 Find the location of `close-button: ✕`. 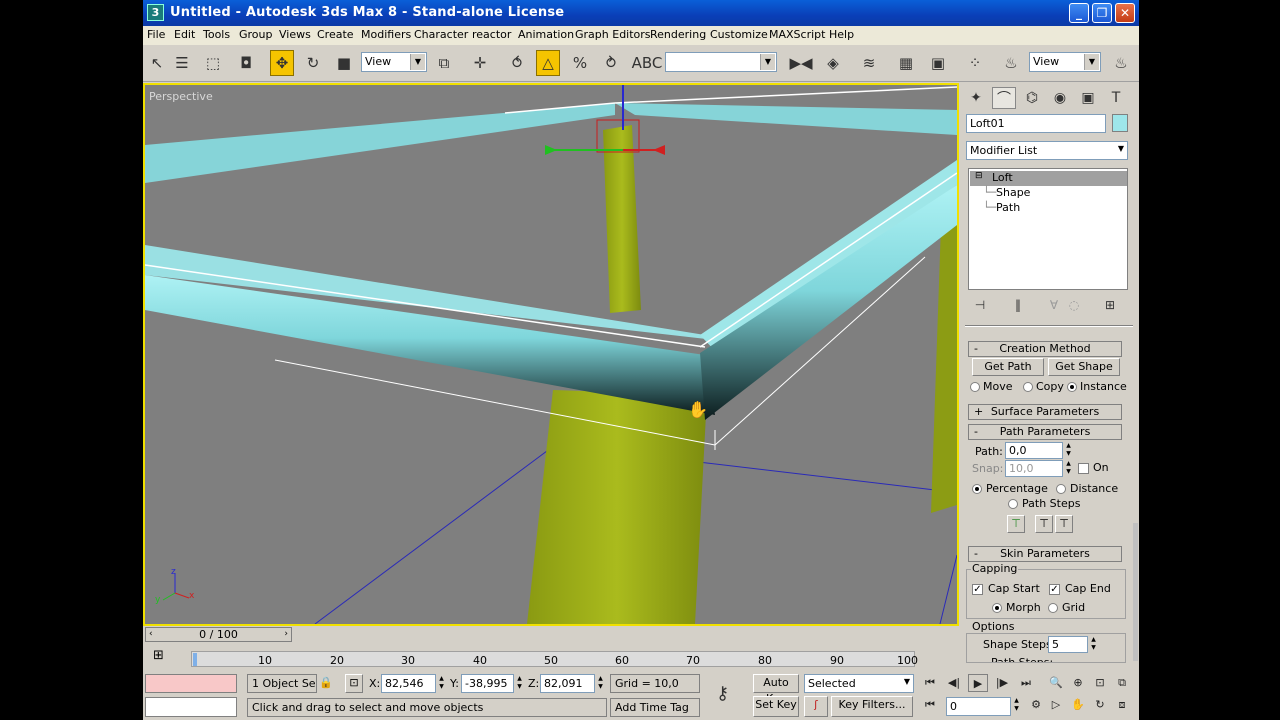

close-button: ✕ is located at coordinates (1125, 13).